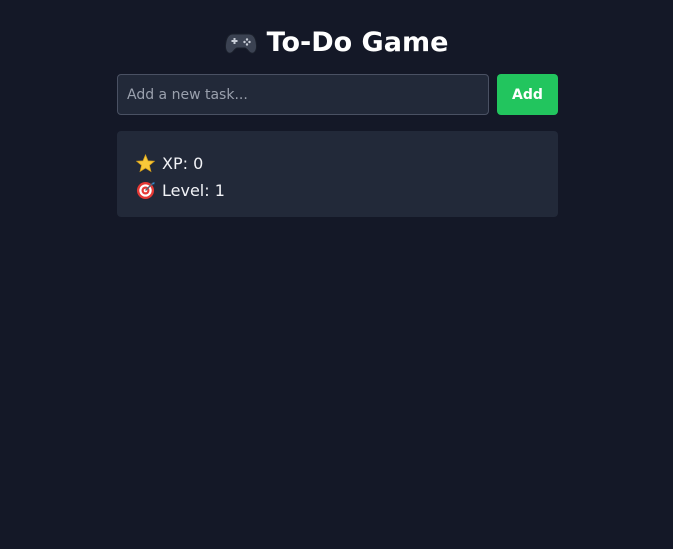 Image resolution: width=673 pixels, height=549 pixels. I want to click on gamepad-icon, so click(240, 43).